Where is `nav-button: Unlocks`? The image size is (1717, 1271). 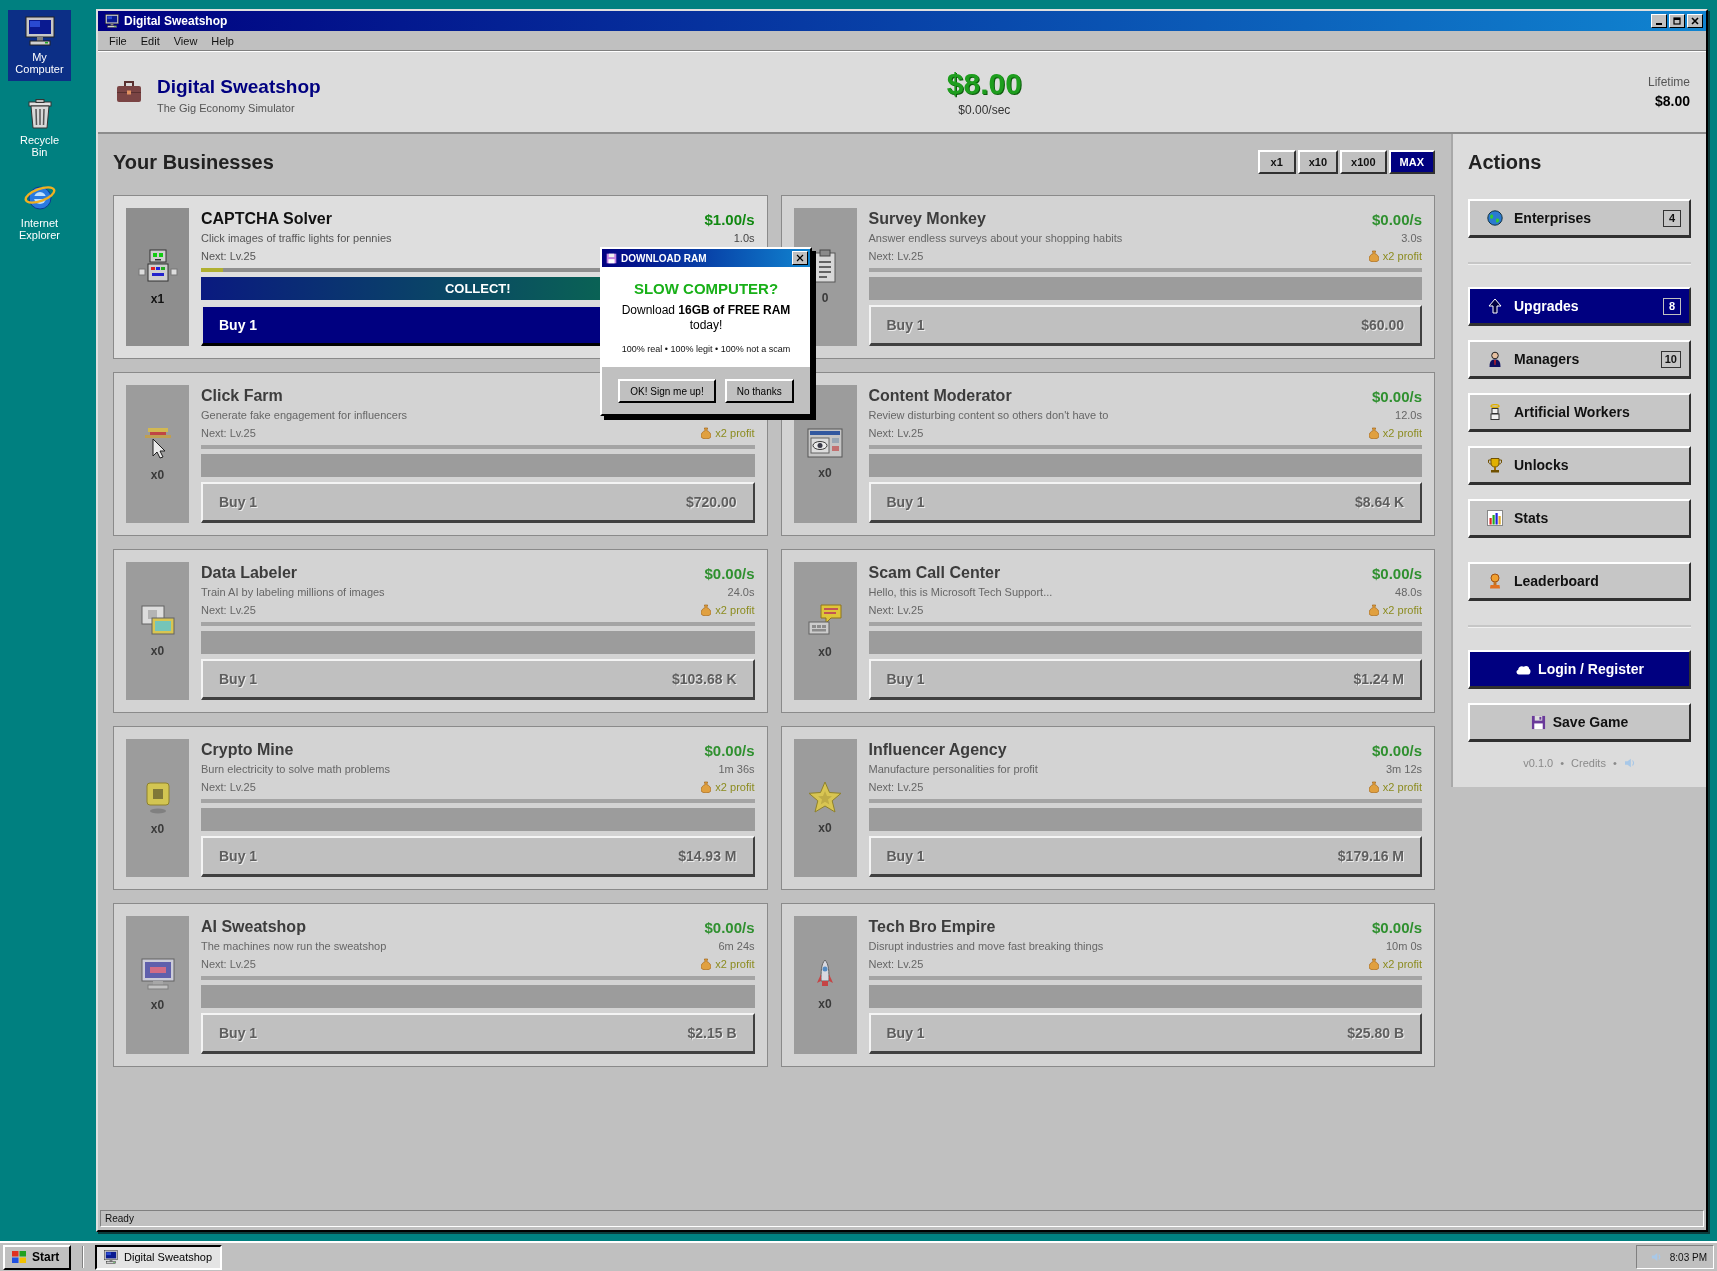 nav-button: Unlocks is located at coordinates (1579, 465).